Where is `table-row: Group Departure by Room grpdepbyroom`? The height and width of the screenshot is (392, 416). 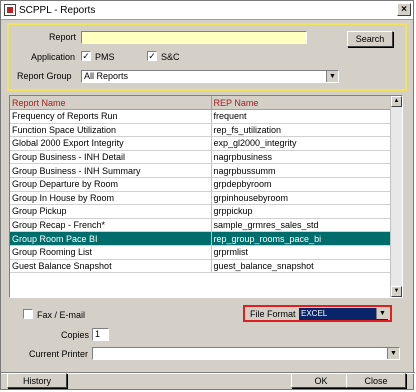
table-row: Group Departure by Room grpdepbyroom is located at coordinates (201, 184).